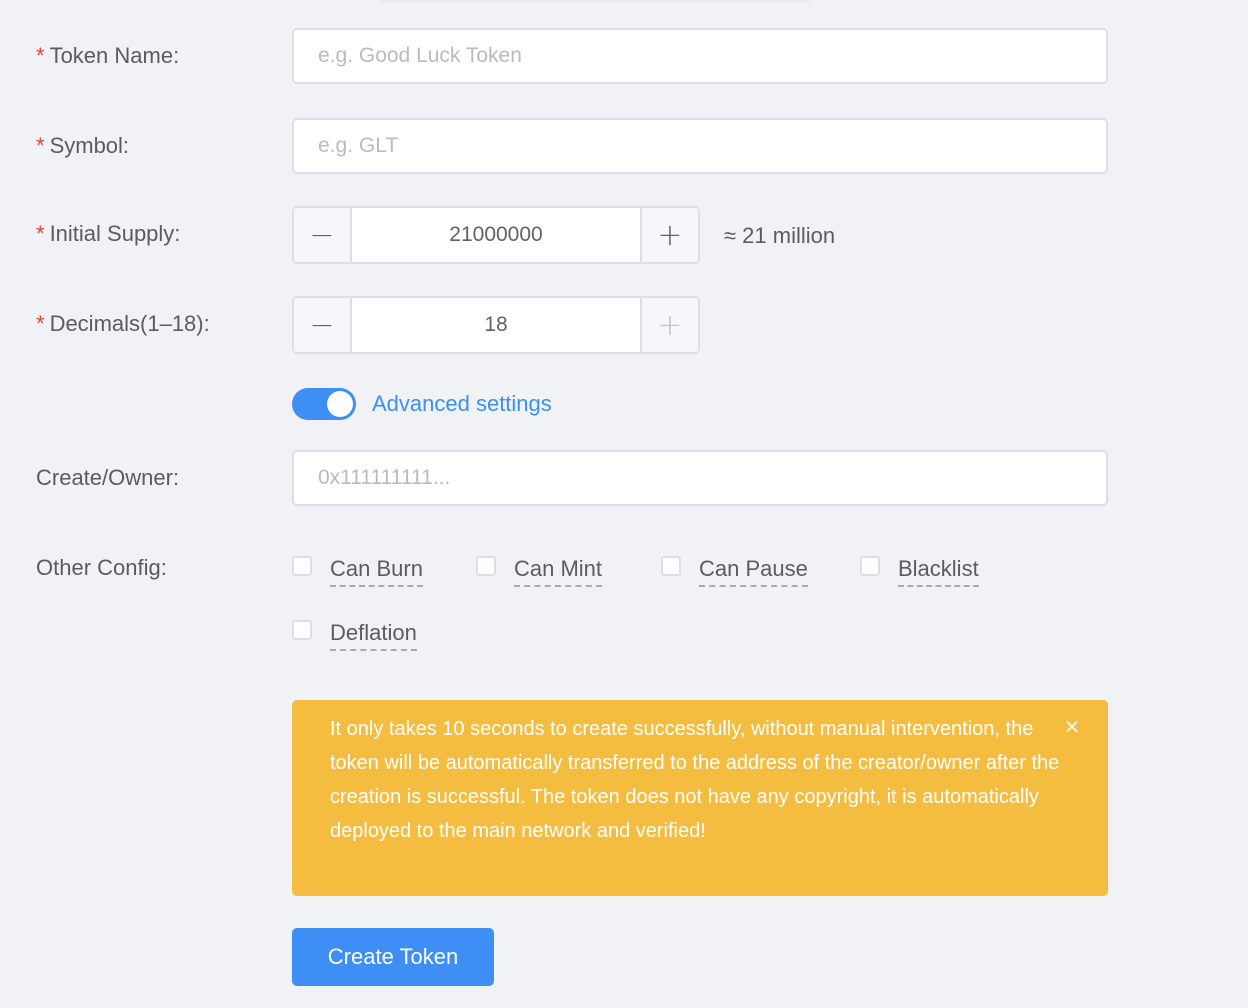 Image resolution: width=1248 pixels, height=1008 pixels. I want to click on blacklist-checkbox: Blacklist, so click(919, 571).